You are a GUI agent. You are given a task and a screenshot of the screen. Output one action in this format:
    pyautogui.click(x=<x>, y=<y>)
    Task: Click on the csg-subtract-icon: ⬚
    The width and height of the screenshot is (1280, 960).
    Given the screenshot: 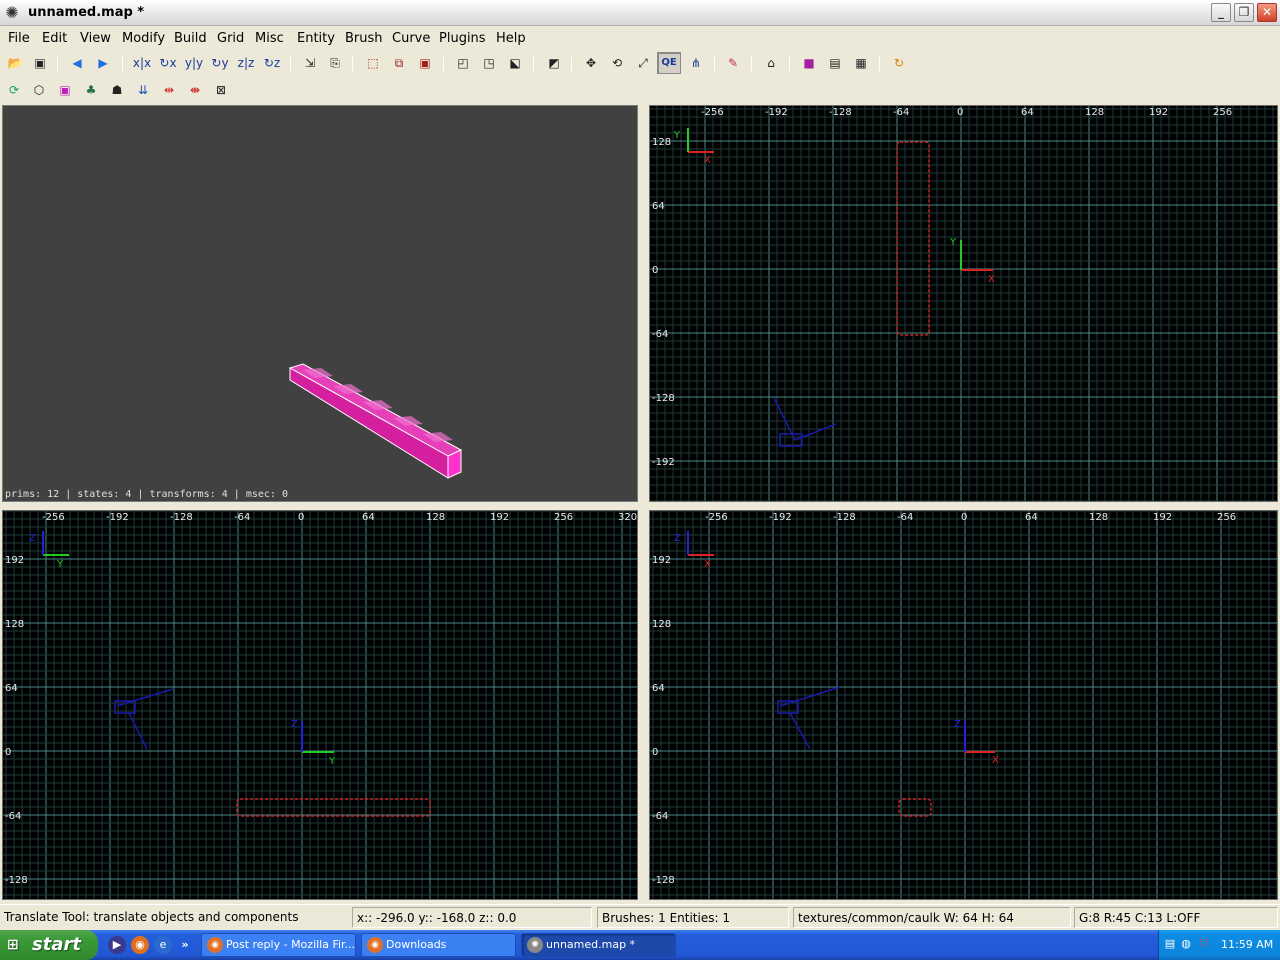 What is the action you would take?
    pyautogui.click(x=373, y=63)
    